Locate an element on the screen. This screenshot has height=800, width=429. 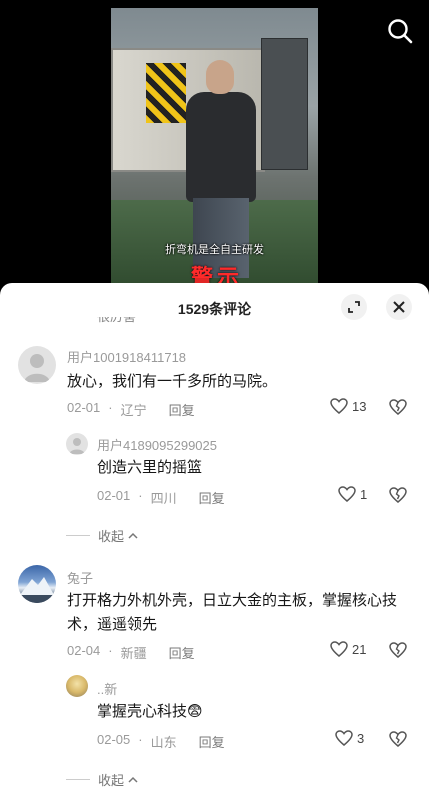
comment-date: 02-04 is located at coordinates (84, 650).